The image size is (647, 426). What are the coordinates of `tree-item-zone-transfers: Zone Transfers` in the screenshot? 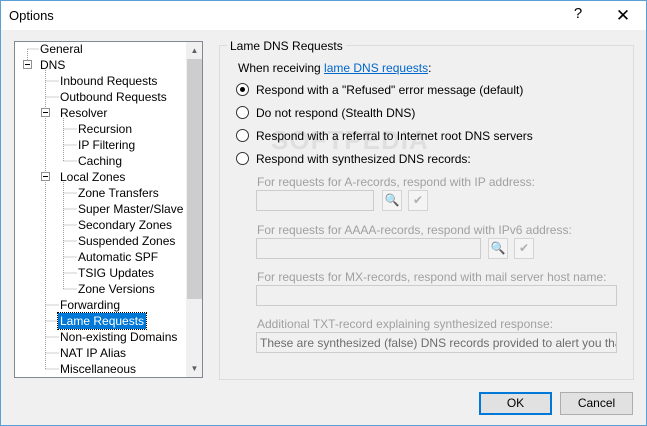 It's located at (118, 193).